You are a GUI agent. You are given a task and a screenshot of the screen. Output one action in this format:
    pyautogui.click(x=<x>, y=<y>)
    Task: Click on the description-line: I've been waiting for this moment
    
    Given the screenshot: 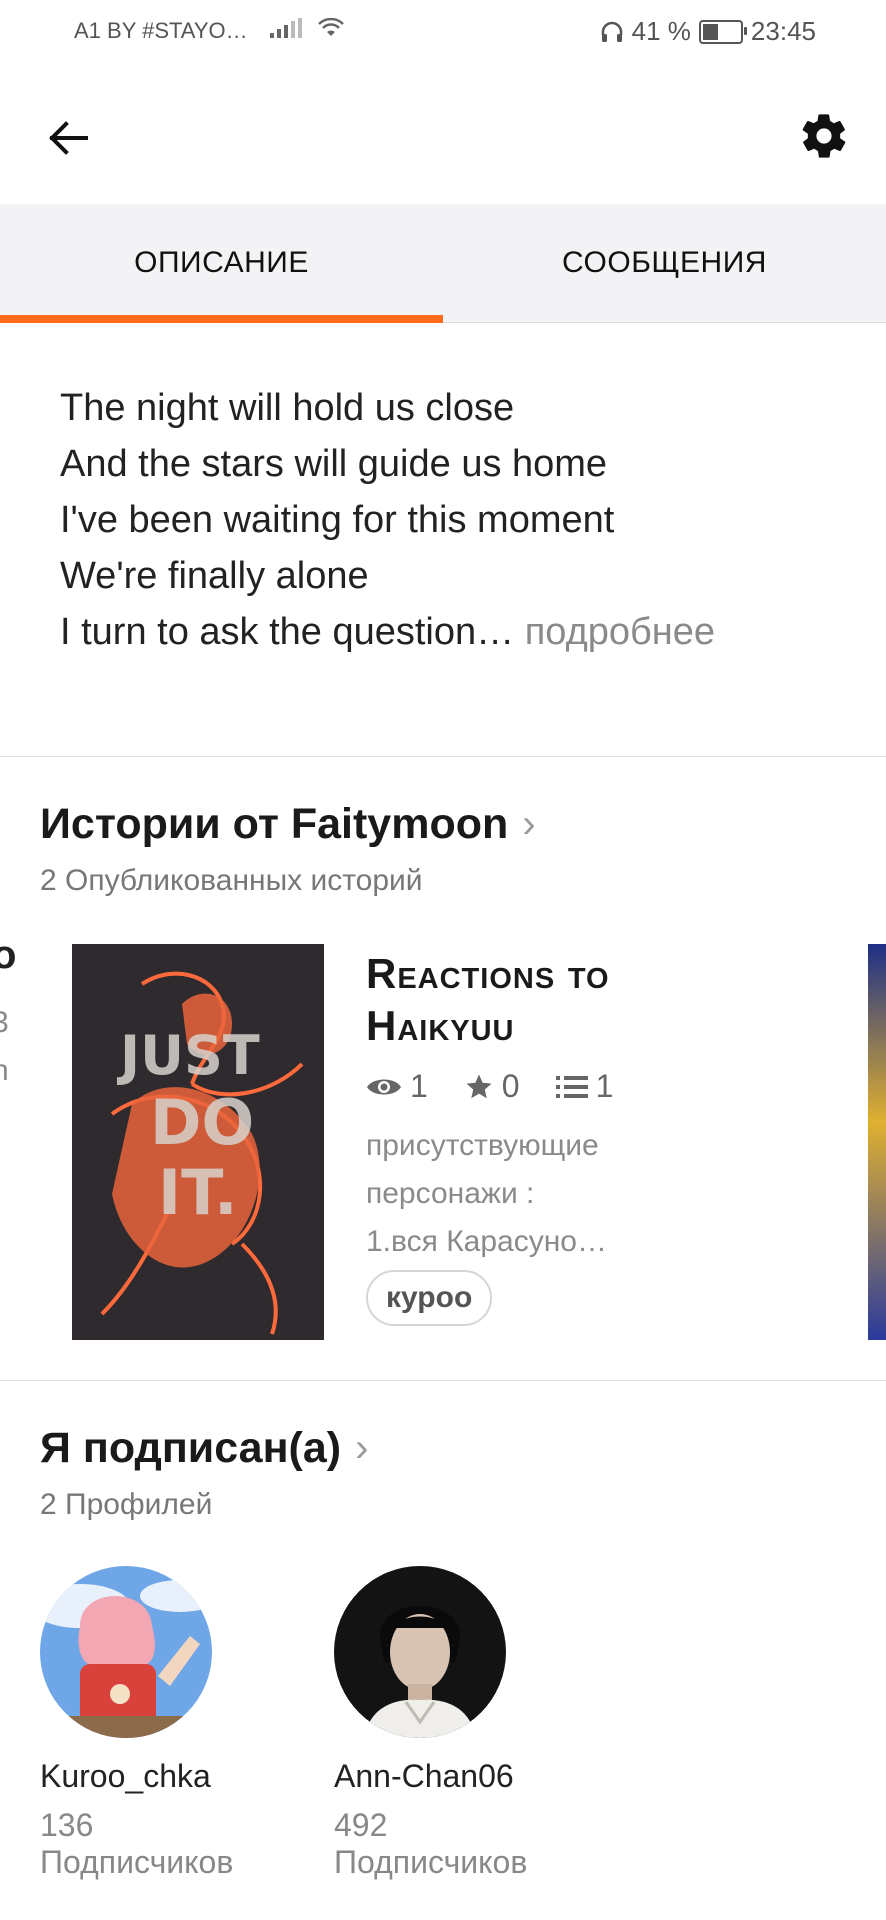 What is the action you would take?
    pyautogui.click(x=337, y=520)
    